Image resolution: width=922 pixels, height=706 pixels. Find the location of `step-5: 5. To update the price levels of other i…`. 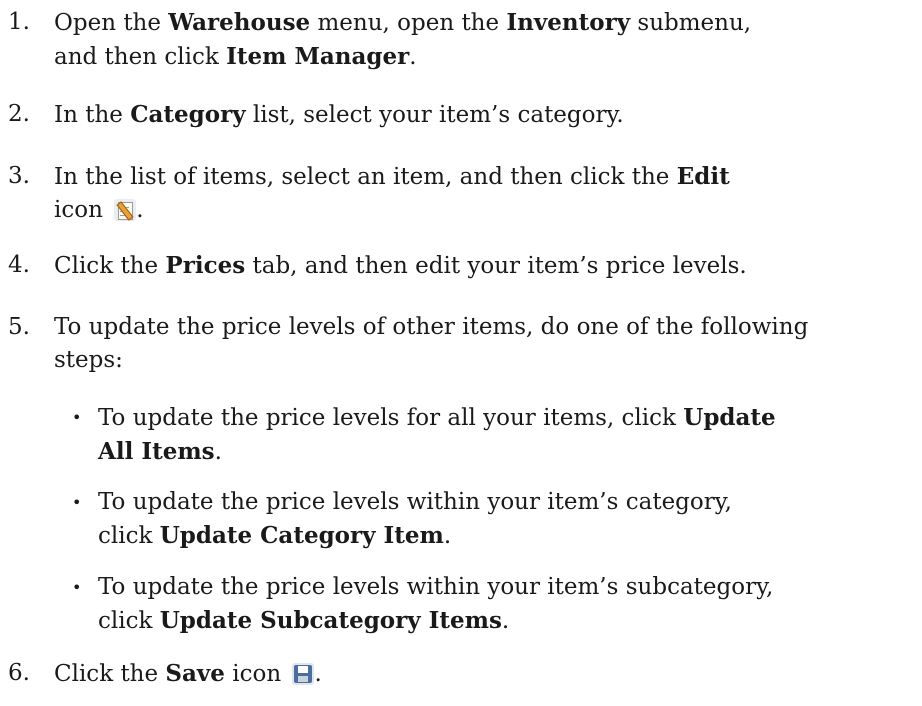

step-5: 5. To update the price levels of other i… is located at coordinates (463, 344).